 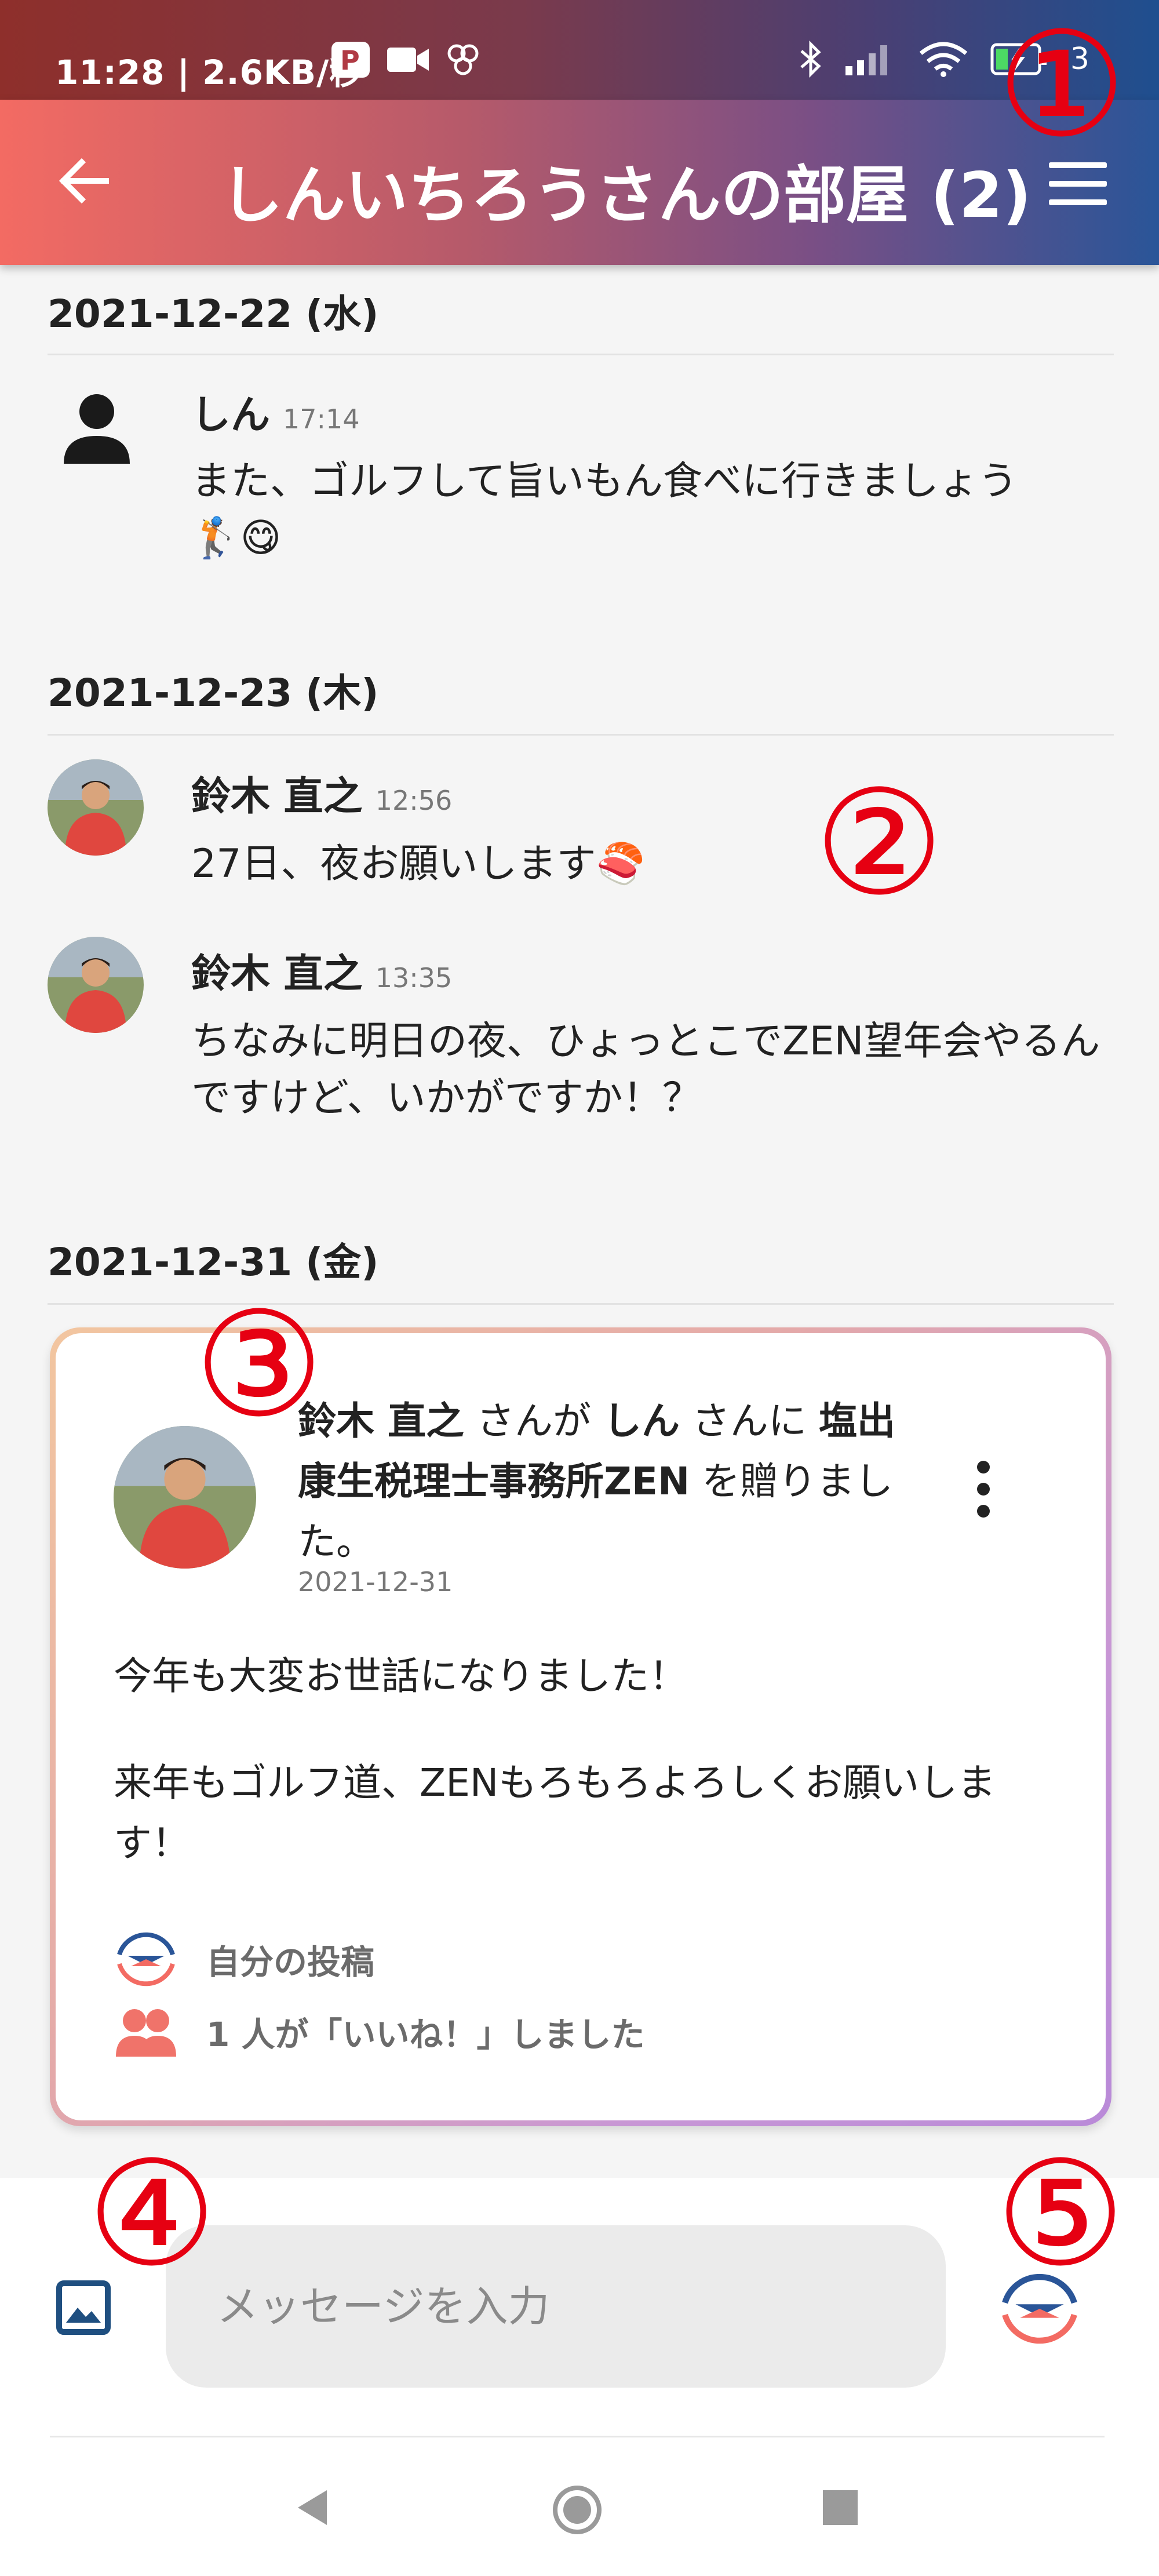 I want to click on status-app-icons: P, so click(x=406, y=60).